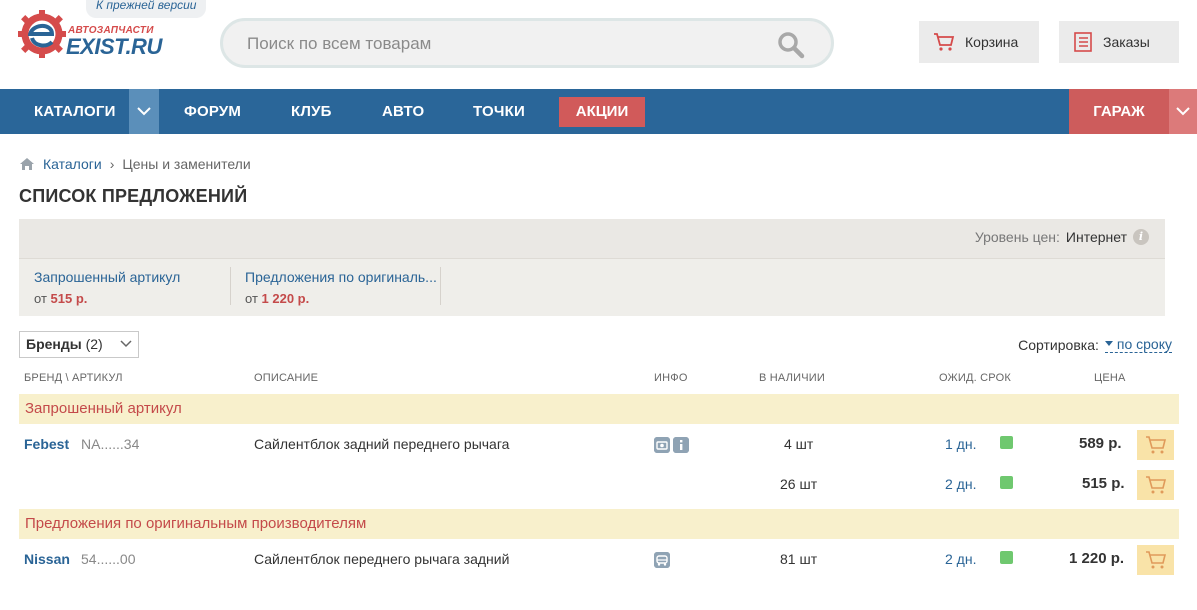 This screenshot has width=1197, height=610. What do you see at coordinates (46, 444) in the screenshot?
I see `row-brand: Febest` at bounding box center [46, 444].